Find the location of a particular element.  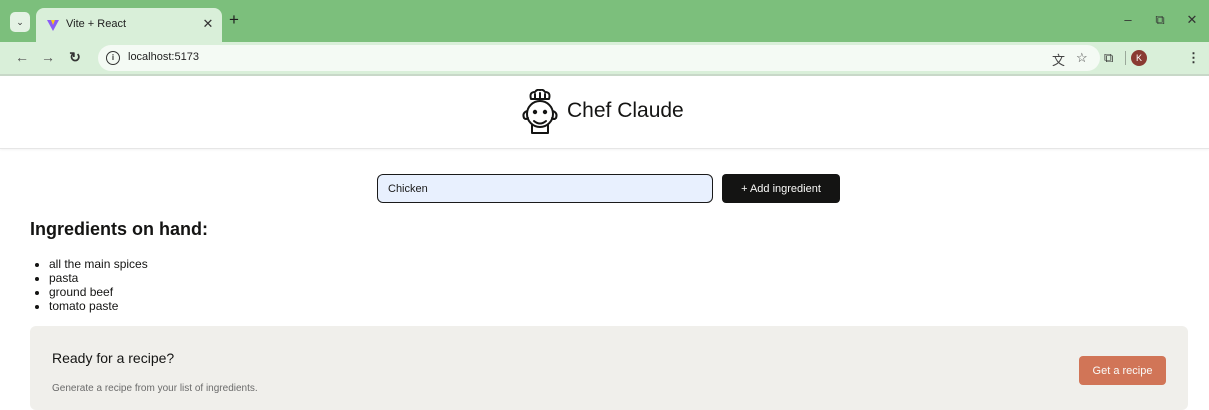

restore-icon: ⧉ is located at coordinates (1160, 20).